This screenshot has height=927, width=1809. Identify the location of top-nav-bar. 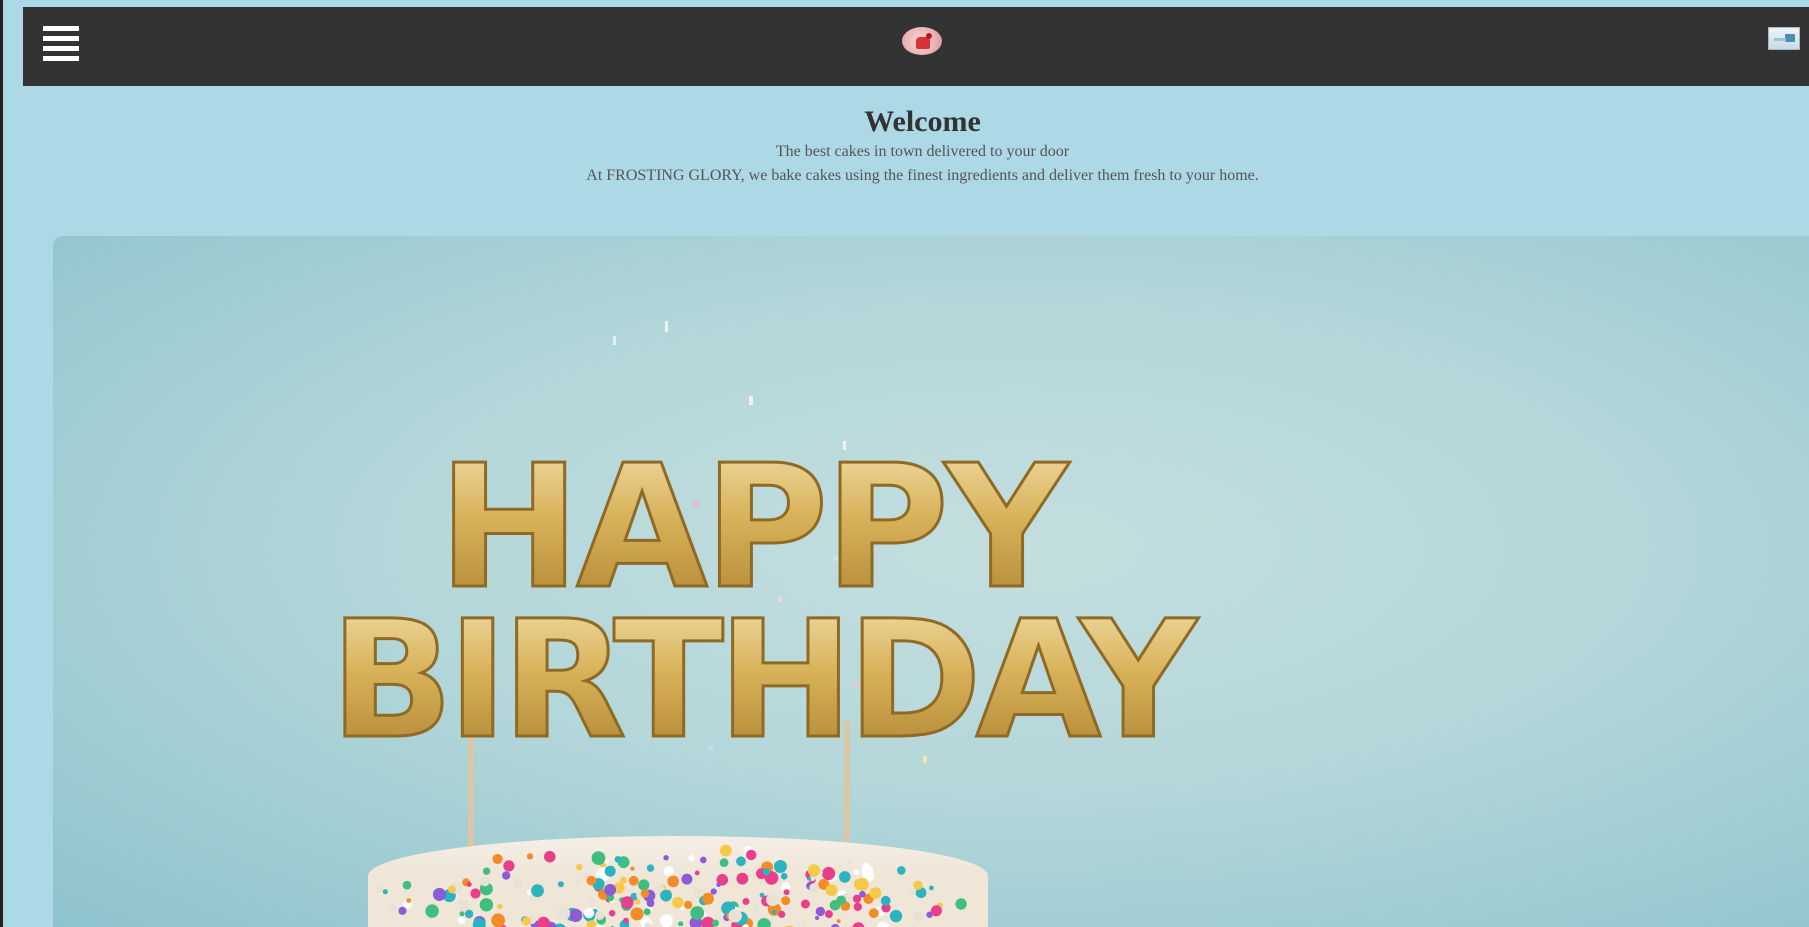
(916, 46).